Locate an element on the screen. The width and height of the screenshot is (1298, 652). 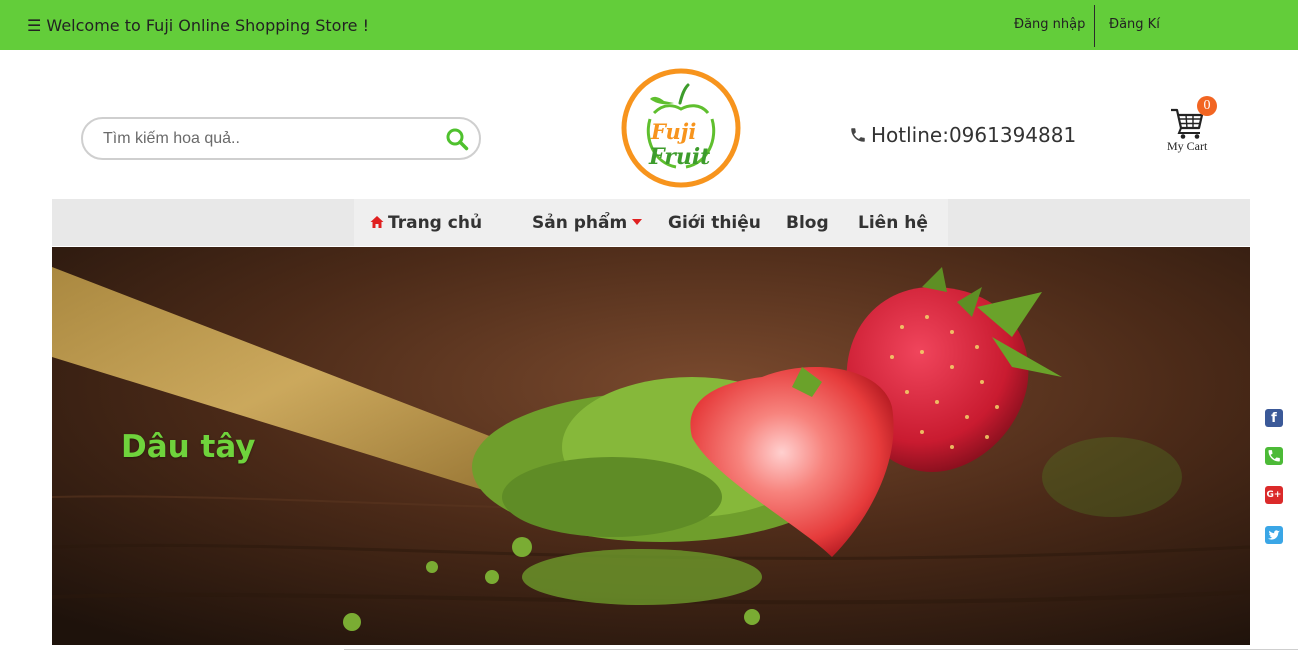
facebook-icon: f is located at coordinates (1274, 418).